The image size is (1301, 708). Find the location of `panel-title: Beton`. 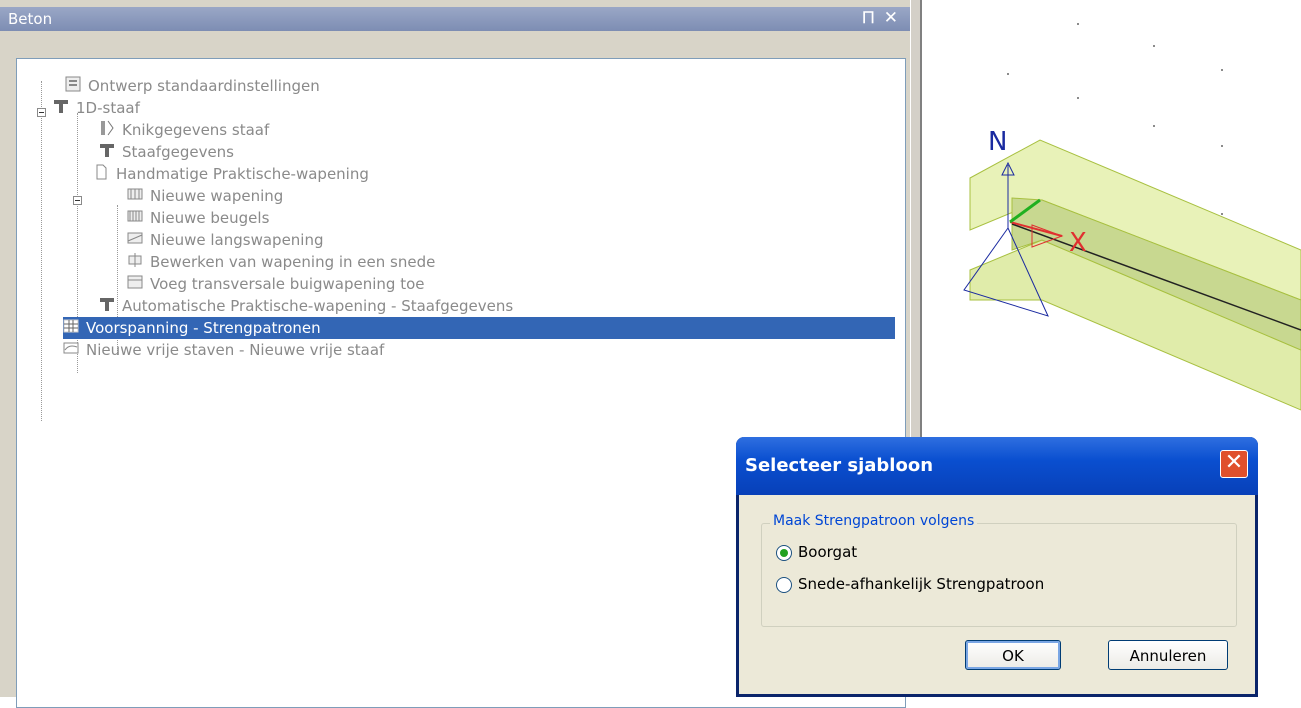

panel-title: Beton is located at coordinates (30, 19).